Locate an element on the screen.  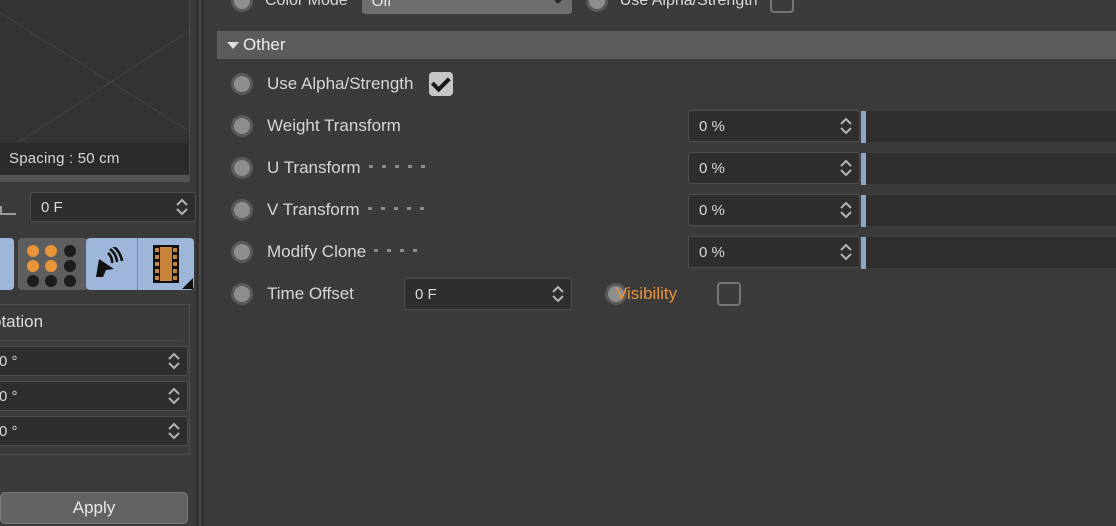
time-offset-value: 0 F is located at coordinates (426, 294).